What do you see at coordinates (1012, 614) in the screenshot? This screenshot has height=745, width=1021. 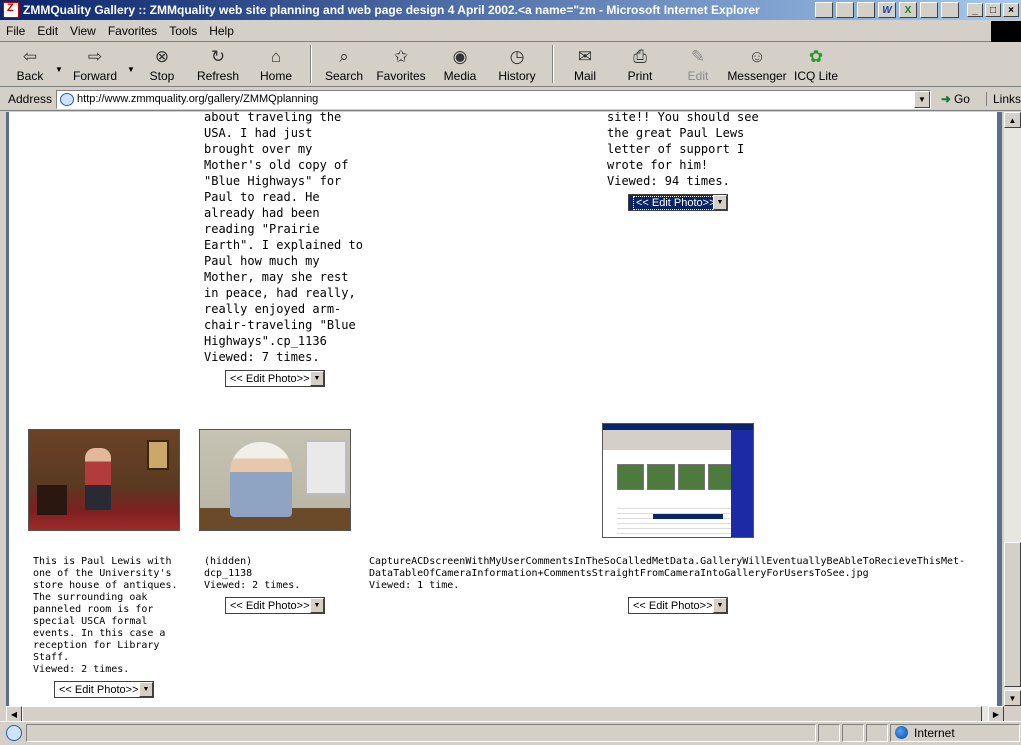 I see `vertical-scroll-thumb` at bounding box center [1012, 614].